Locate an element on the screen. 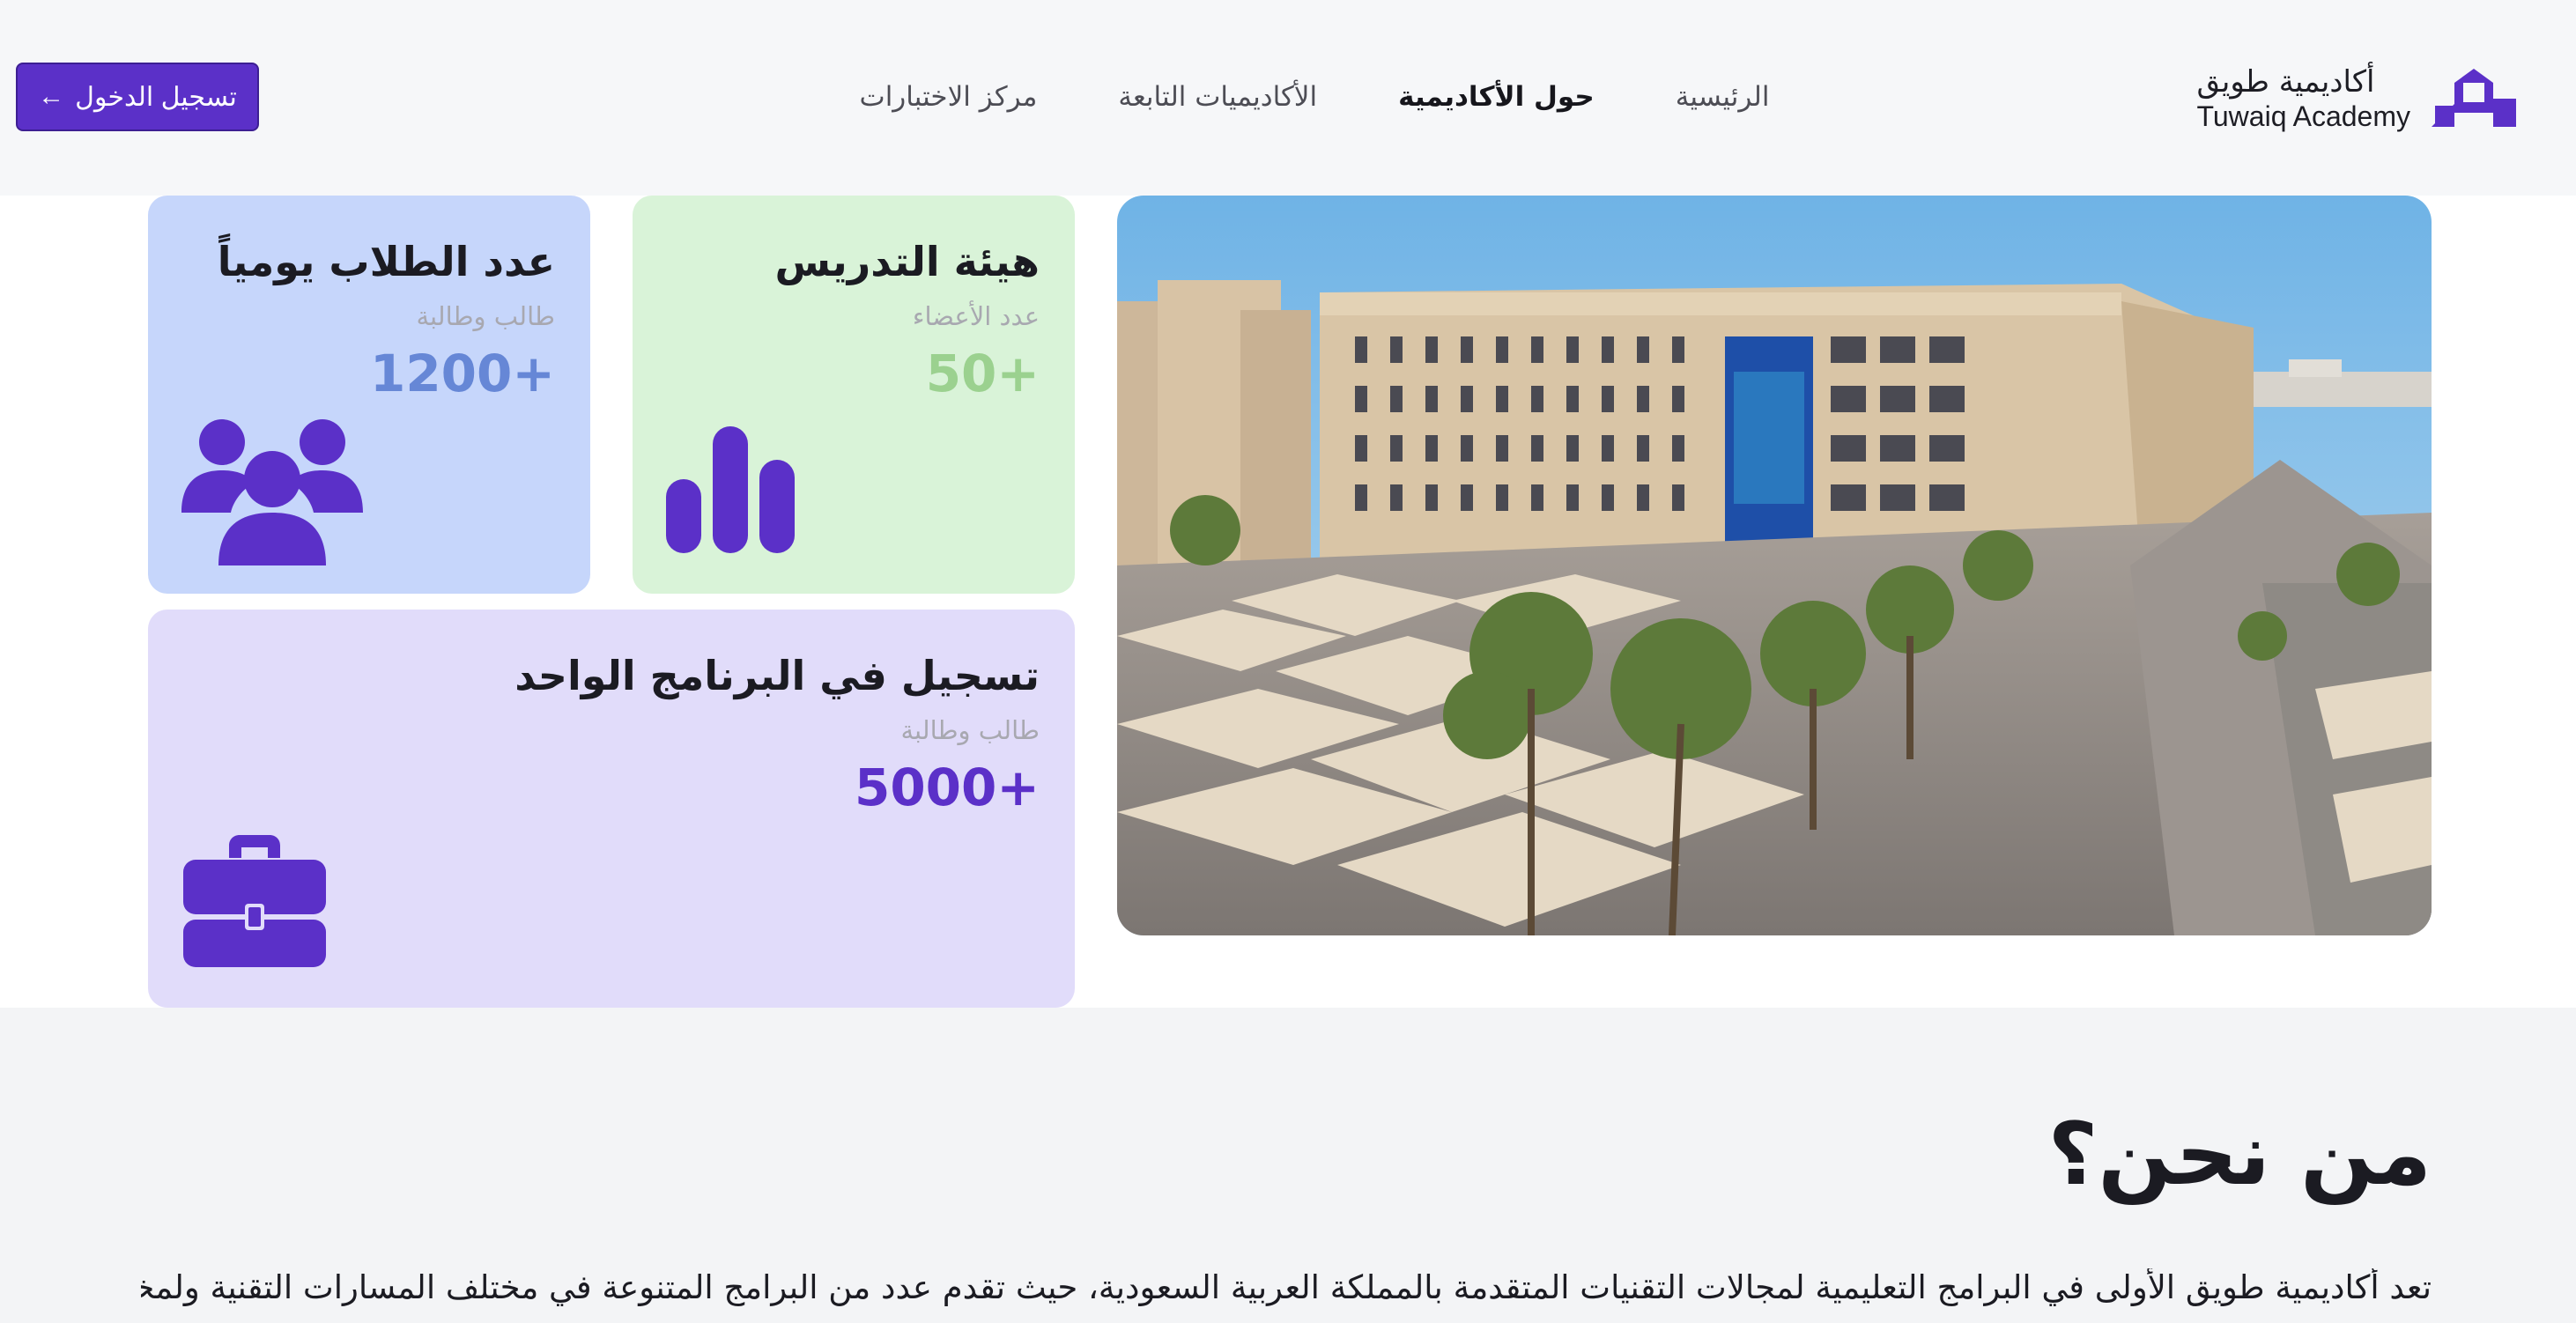 The width and height of the screenshot is (2576, 1323). users-group-icon is located at coordinates (272, 492).